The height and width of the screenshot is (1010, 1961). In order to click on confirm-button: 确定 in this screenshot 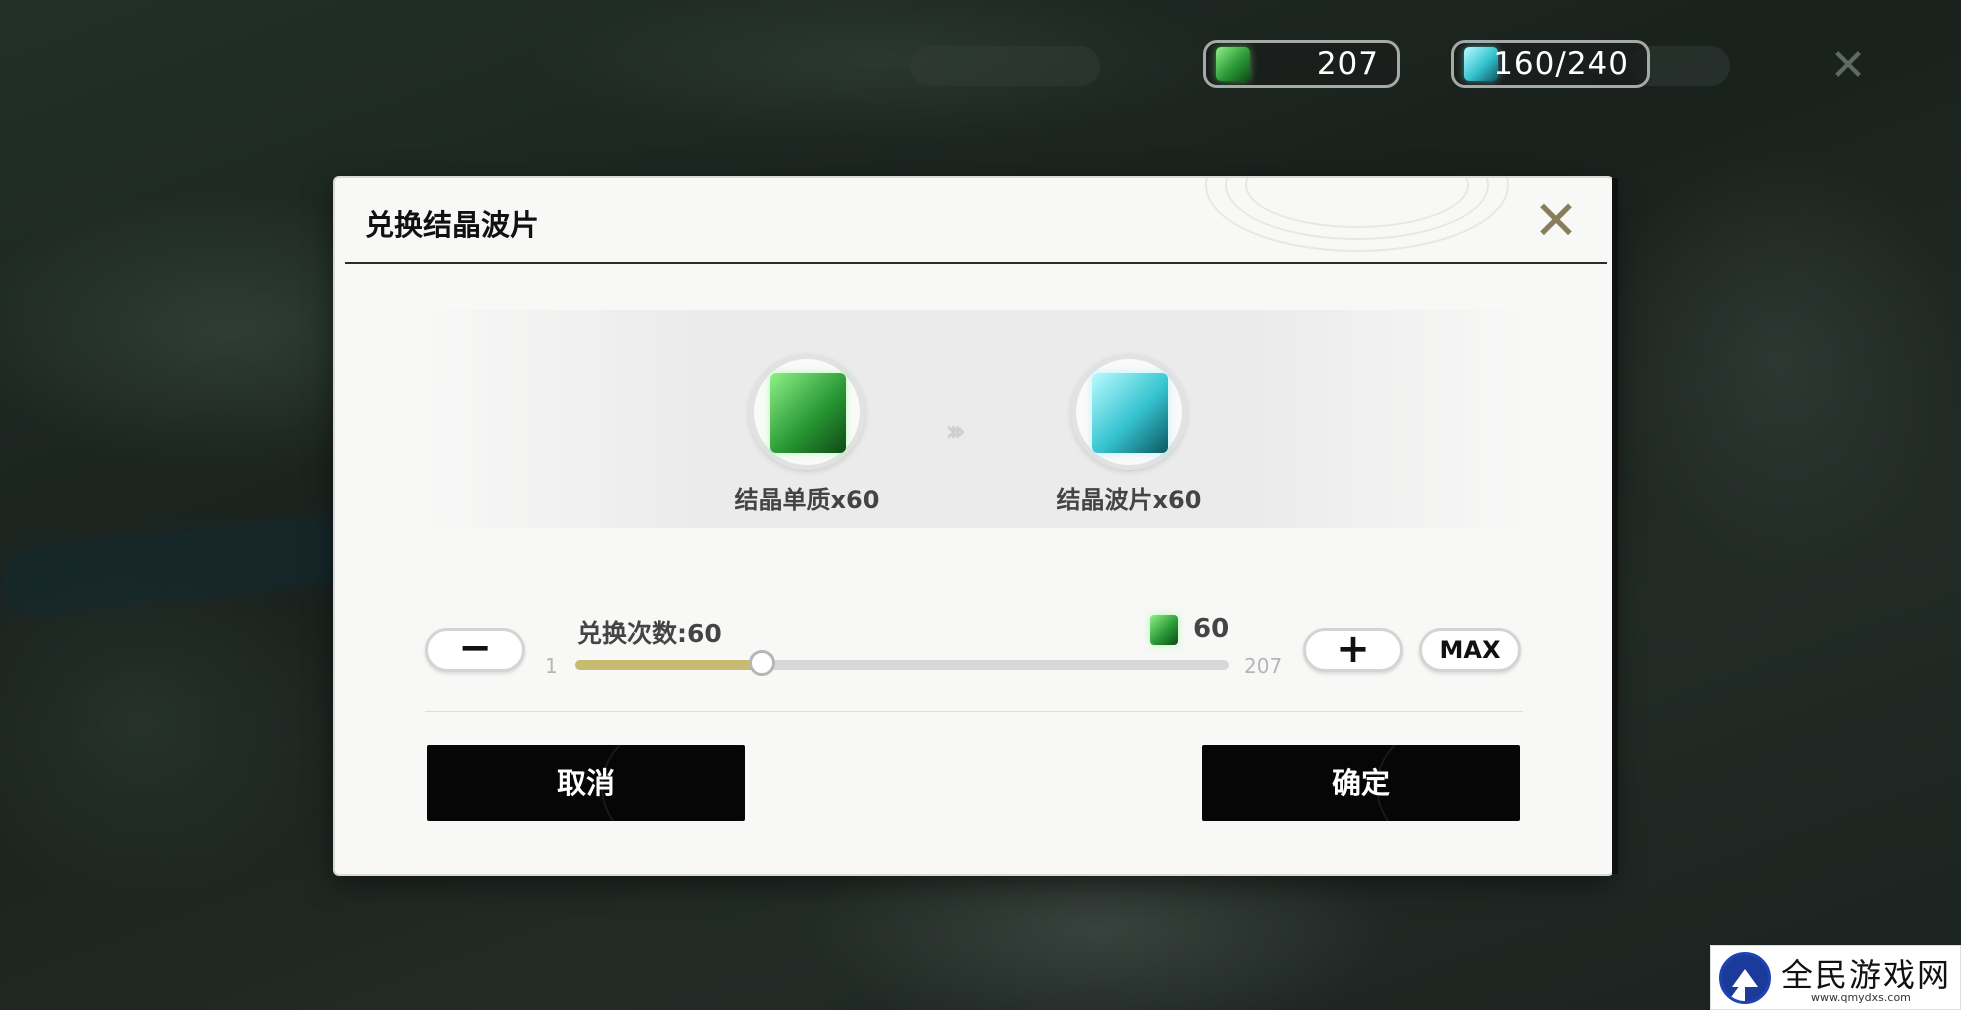, I will do `click(1361, 783)`.